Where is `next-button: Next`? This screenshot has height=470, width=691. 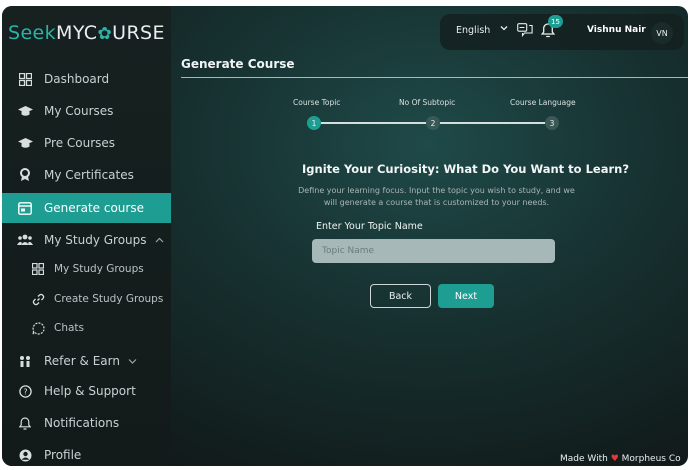
next-button: Next is located at coordinates (466, 296).